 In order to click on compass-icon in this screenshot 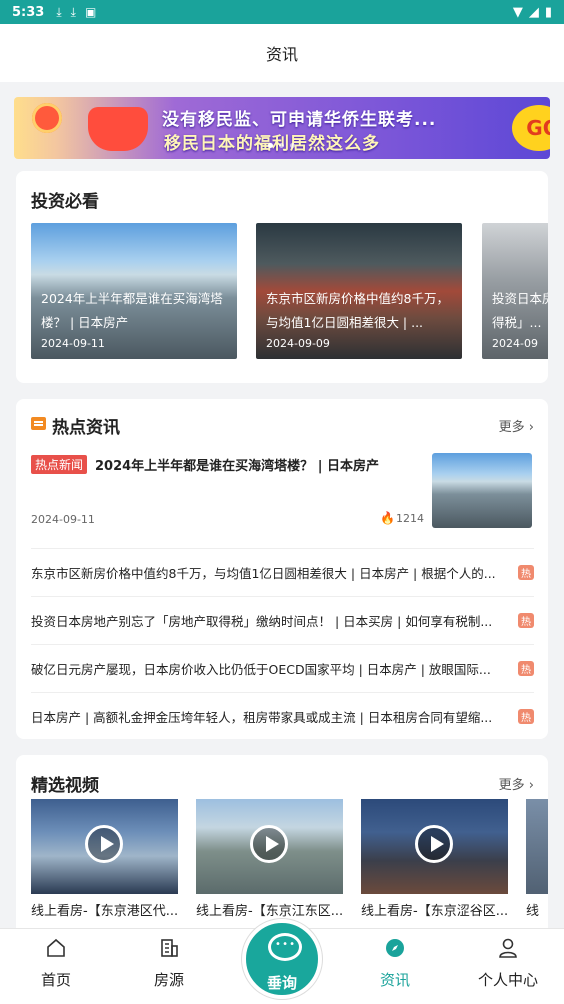, I will do `click(395, 948)`.